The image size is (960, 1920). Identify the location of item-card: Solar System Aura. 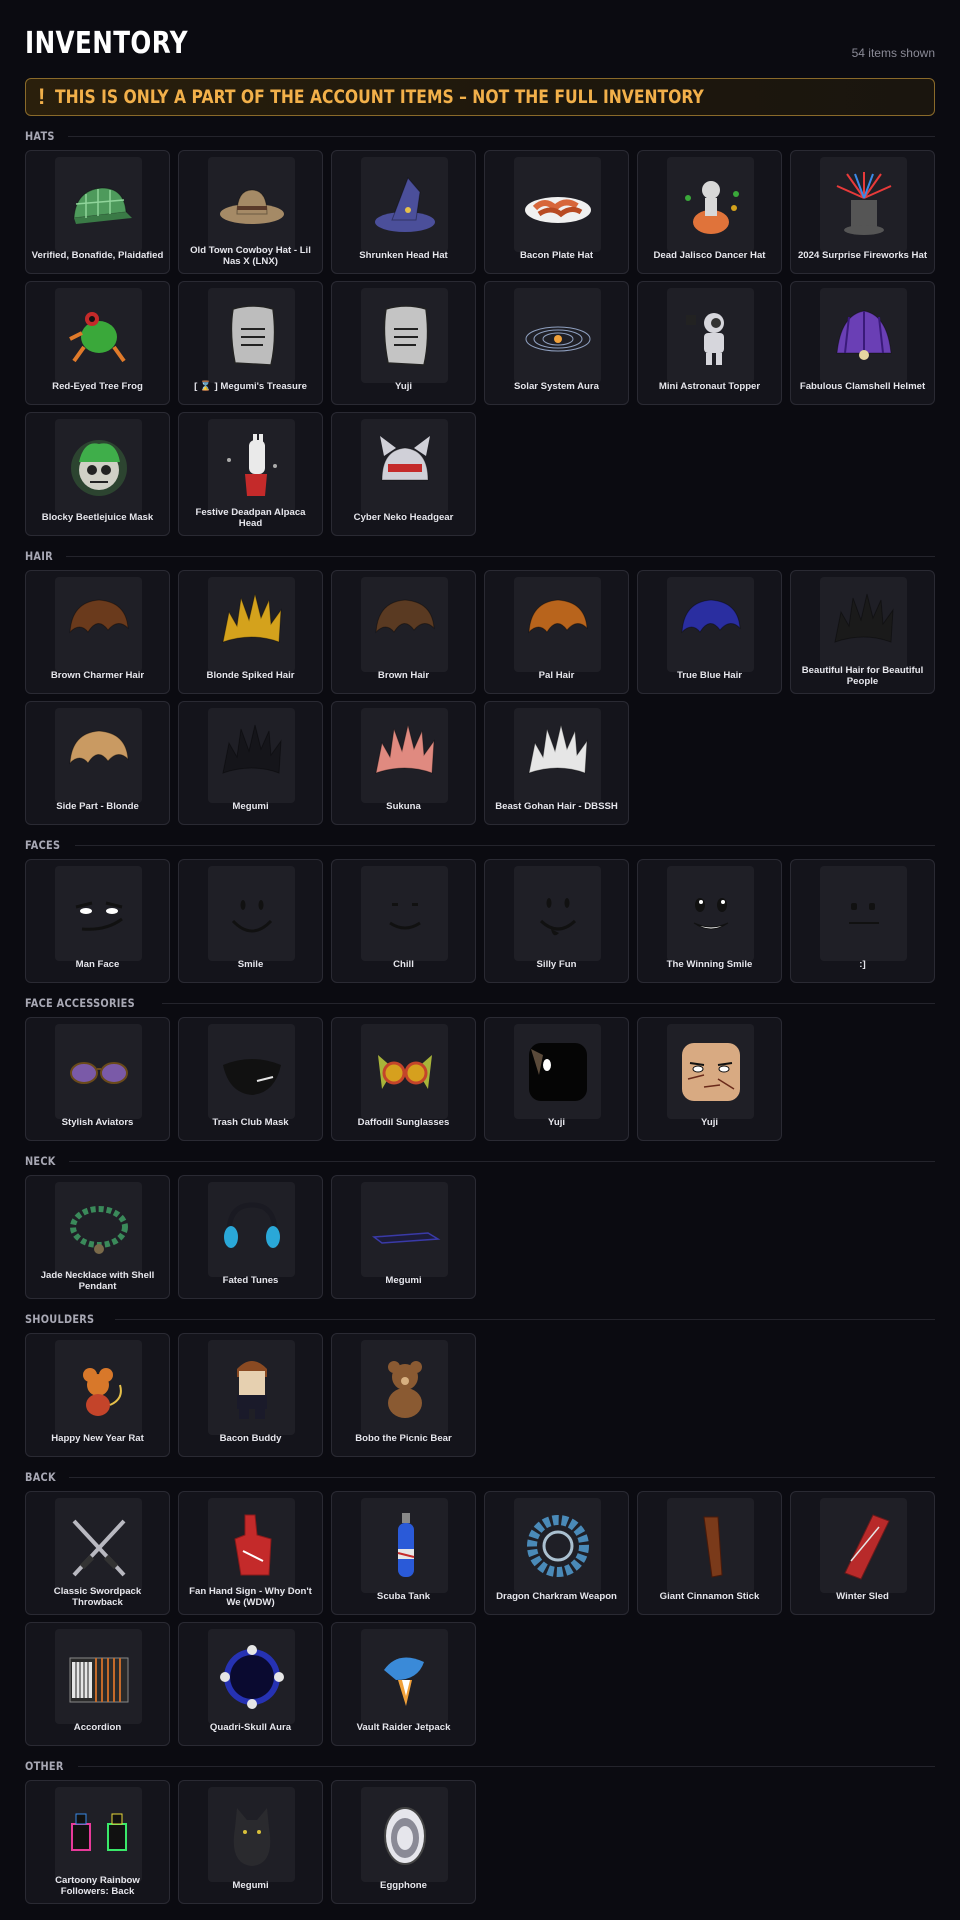
(556, 343).